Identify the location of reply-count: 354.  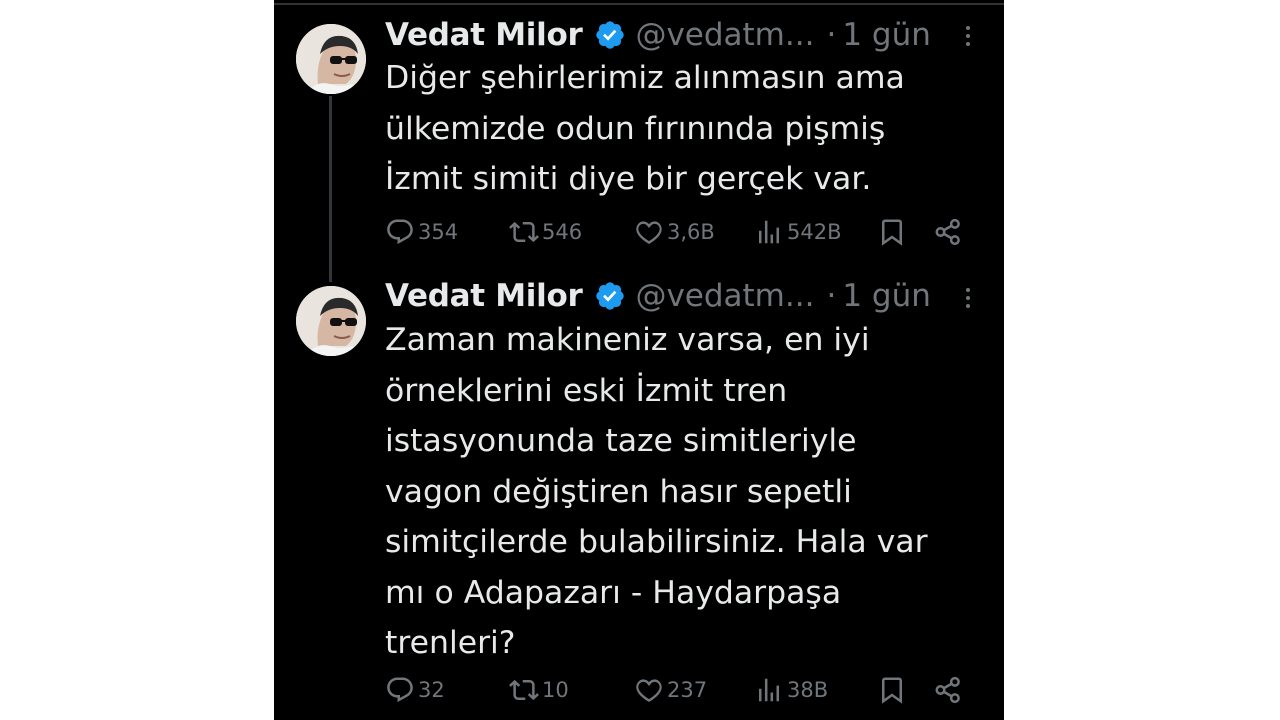
(438, 232).